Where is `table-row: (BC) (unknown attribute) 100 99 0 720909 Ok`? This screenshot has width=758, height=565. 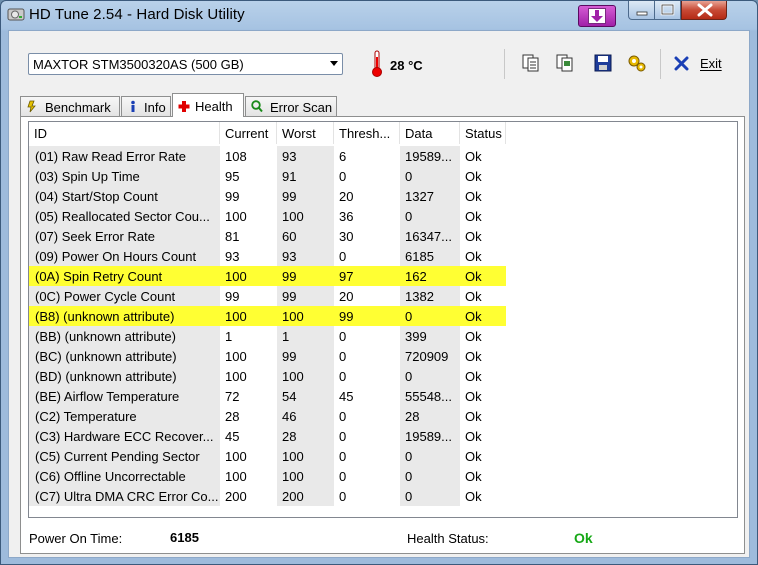
table-row: (BC) (unknown attribute) 100 99 0 720909 Ok is located at coordinates (383, 356).